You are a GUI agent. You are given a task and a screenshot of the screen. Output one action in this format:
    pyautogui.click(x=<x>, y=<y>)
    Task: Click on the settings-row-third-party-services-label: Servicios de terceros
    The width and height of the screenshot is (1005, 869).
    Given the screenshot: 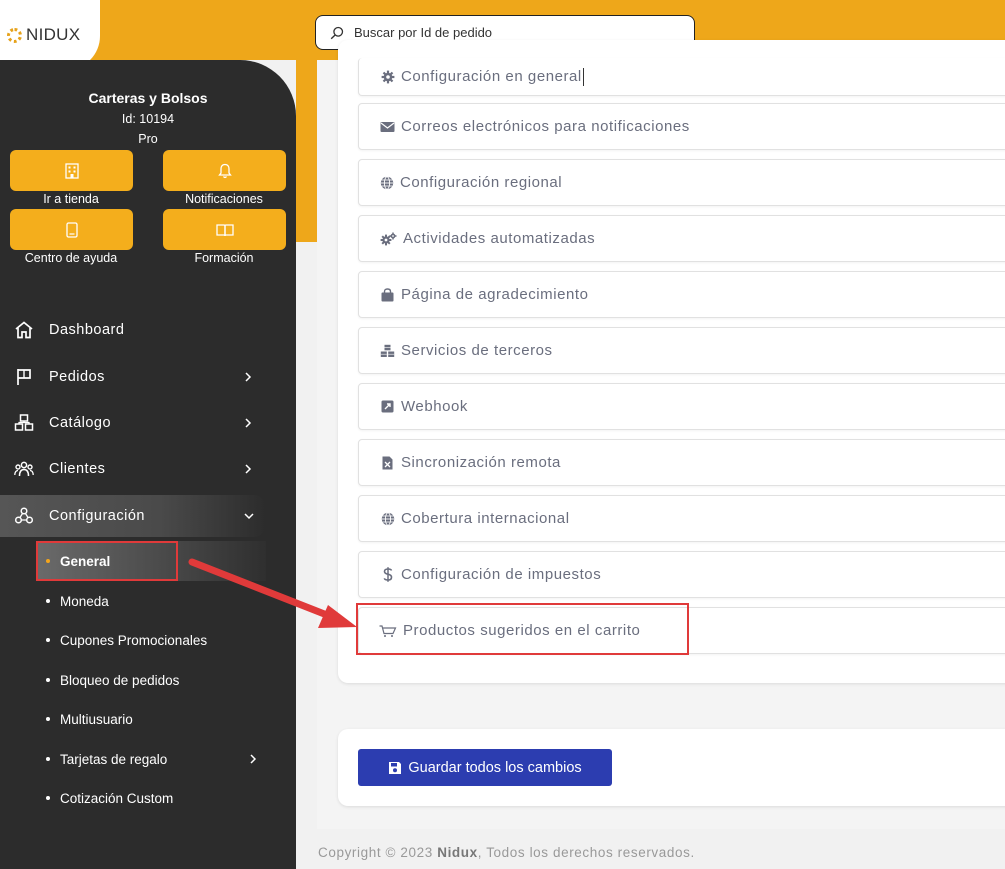 What is the action you would take?
    pyautogui.click(x=477, y=350)
    